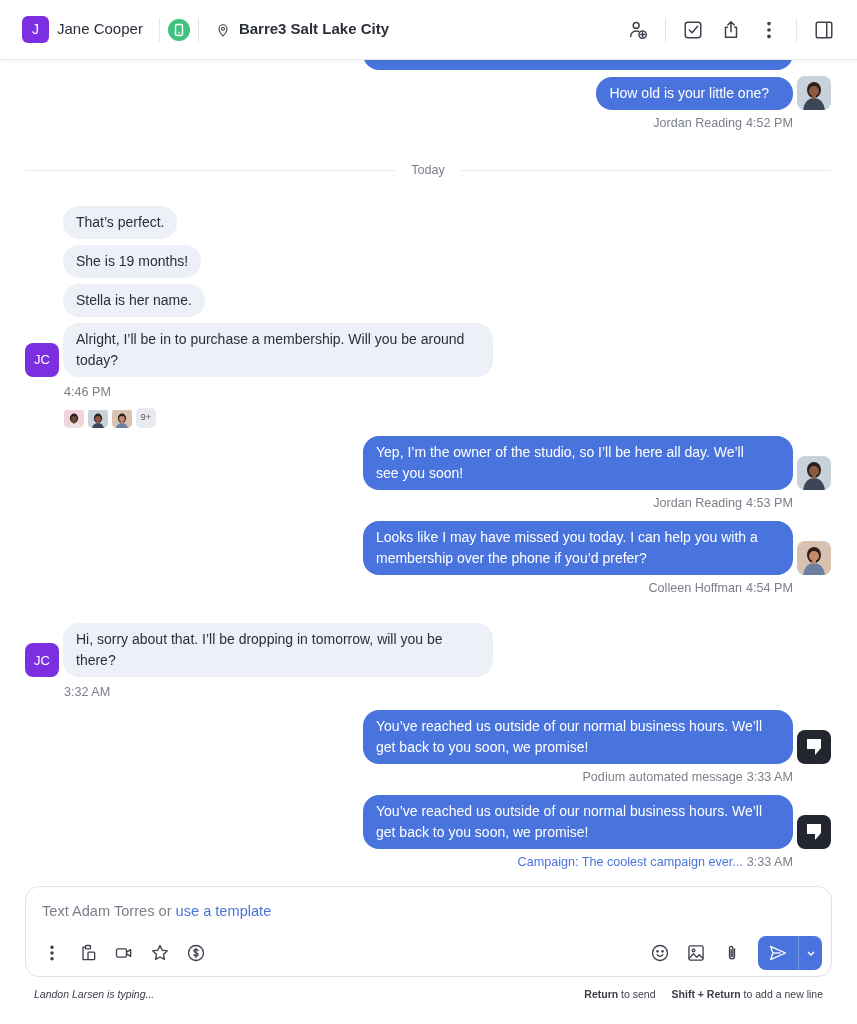  Describe the element at coordinates (146, 417) in the screenshot. I see `more-readers-count: 9+` at that location.